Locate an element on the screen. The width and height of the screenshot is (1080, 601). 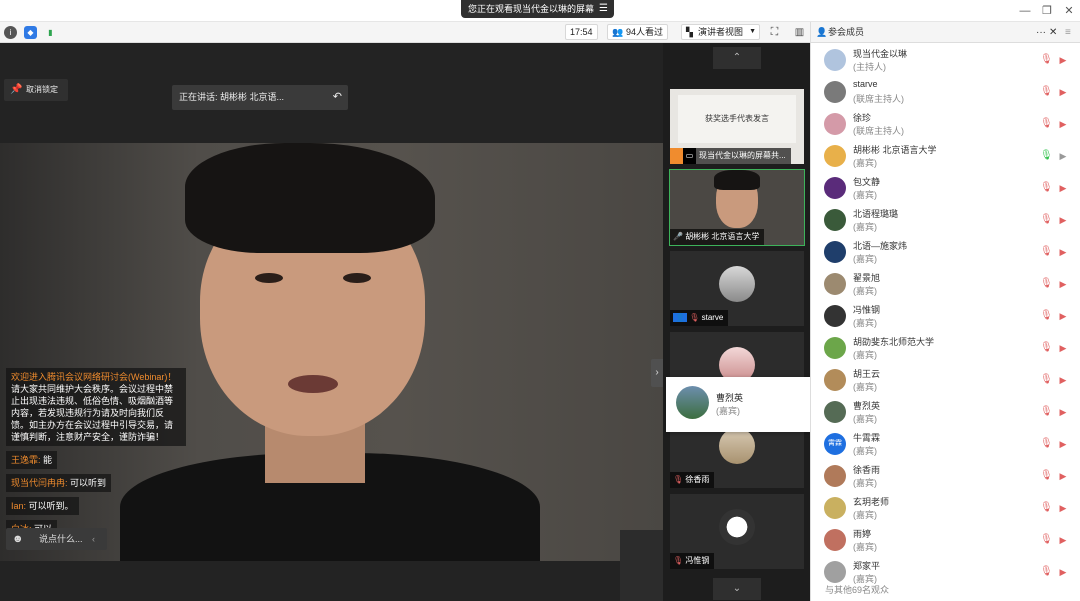
member-role: (主持人) is located at coordinates (869, 67).